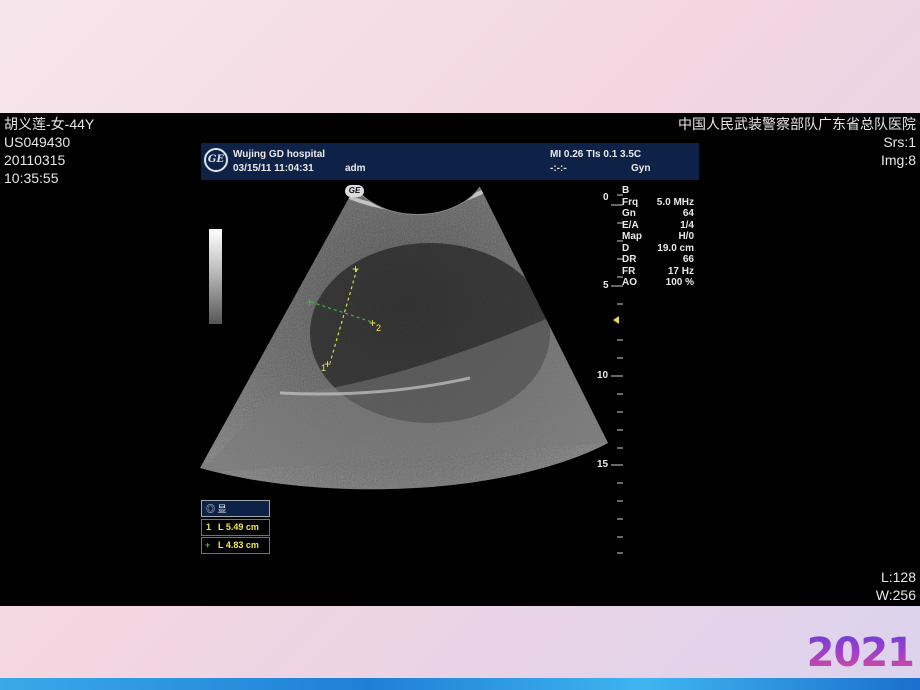 Image resolution: width=920 pixels, height=690 pixels. I want to click on grayscale-bar, so click(215, 276).